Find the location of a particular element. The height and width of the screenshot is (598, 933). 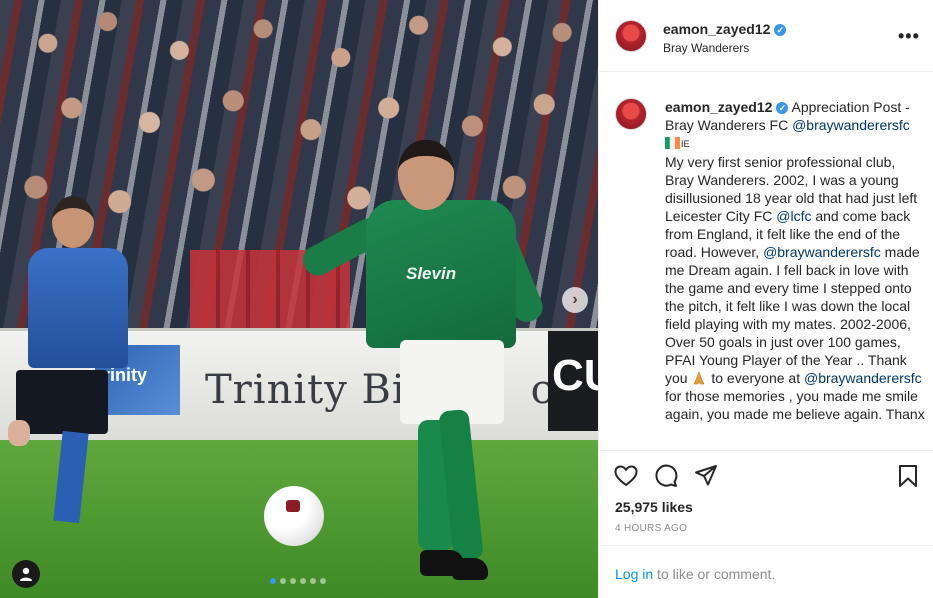

carousel-next-button: › is located at coordinates (575, 300).